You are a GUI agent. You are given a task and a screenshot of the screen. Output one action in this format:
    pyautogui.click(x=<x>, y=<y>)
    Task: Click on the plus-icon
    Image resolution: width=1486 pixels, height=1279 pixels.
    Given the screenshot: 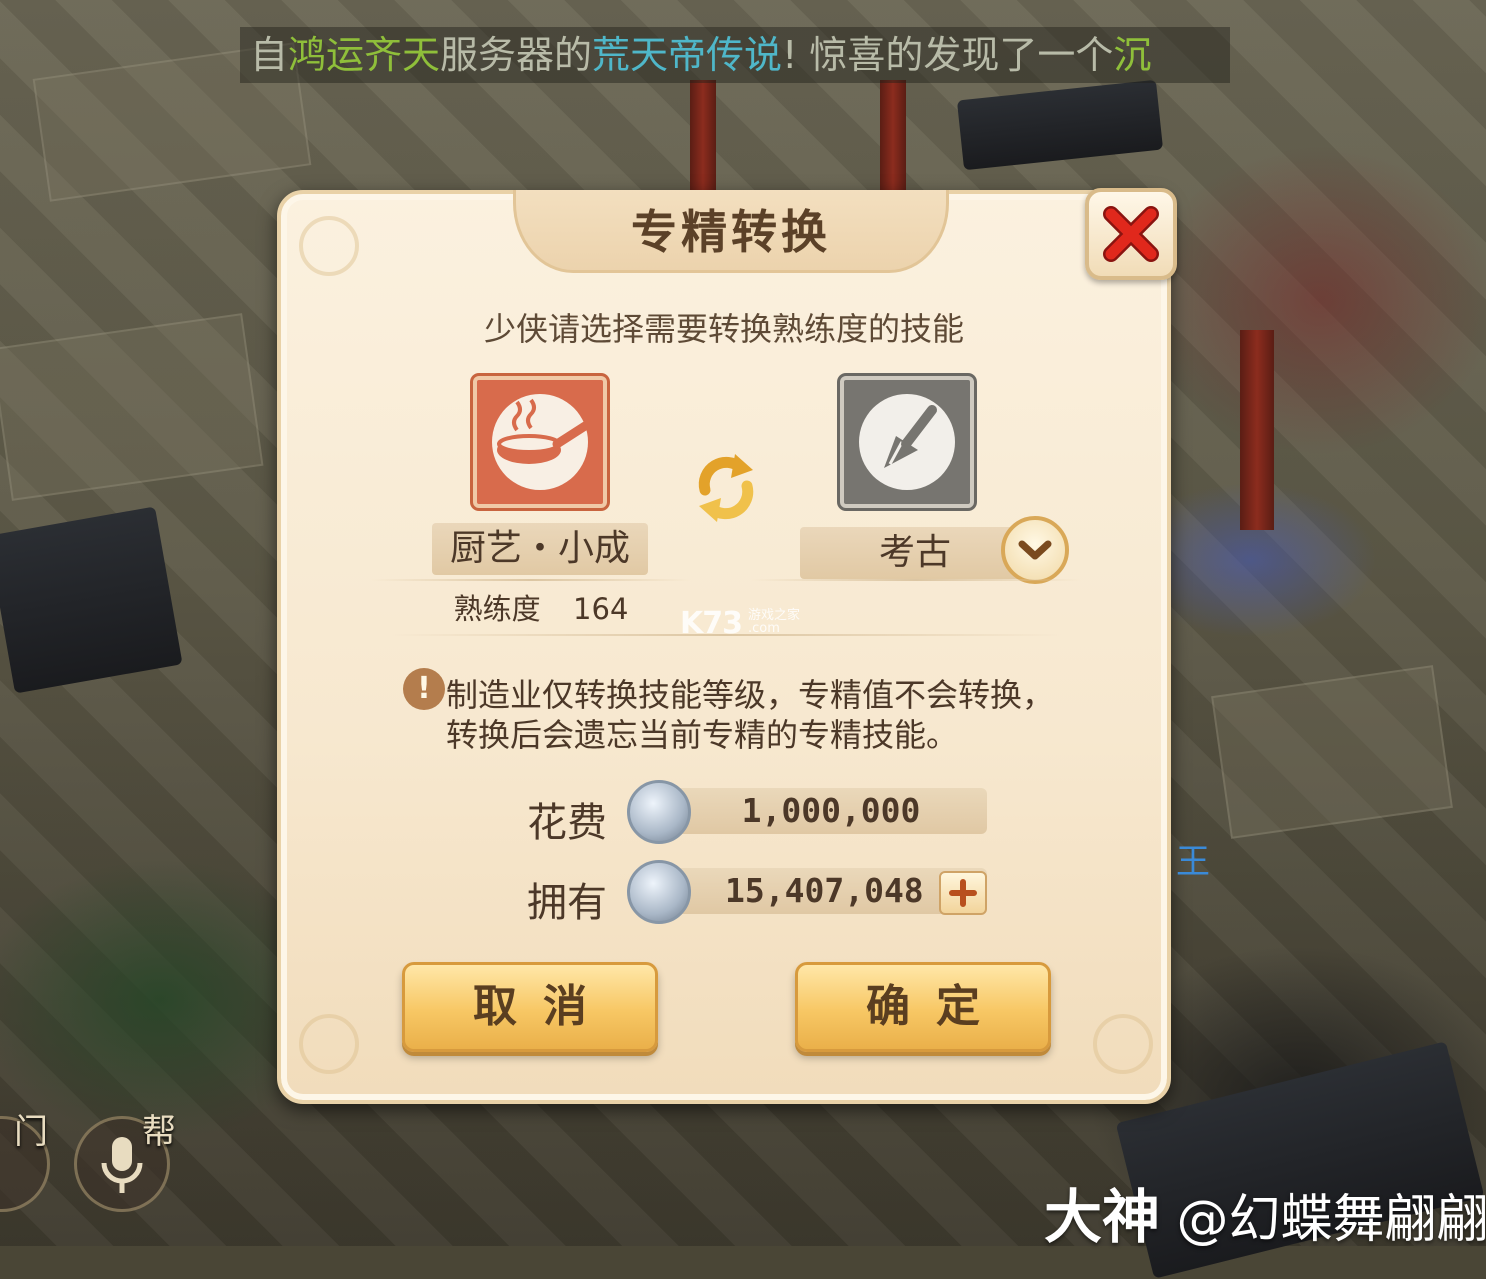 What is the action you would take?
    pyautogui.click(x=963, y=893)
    